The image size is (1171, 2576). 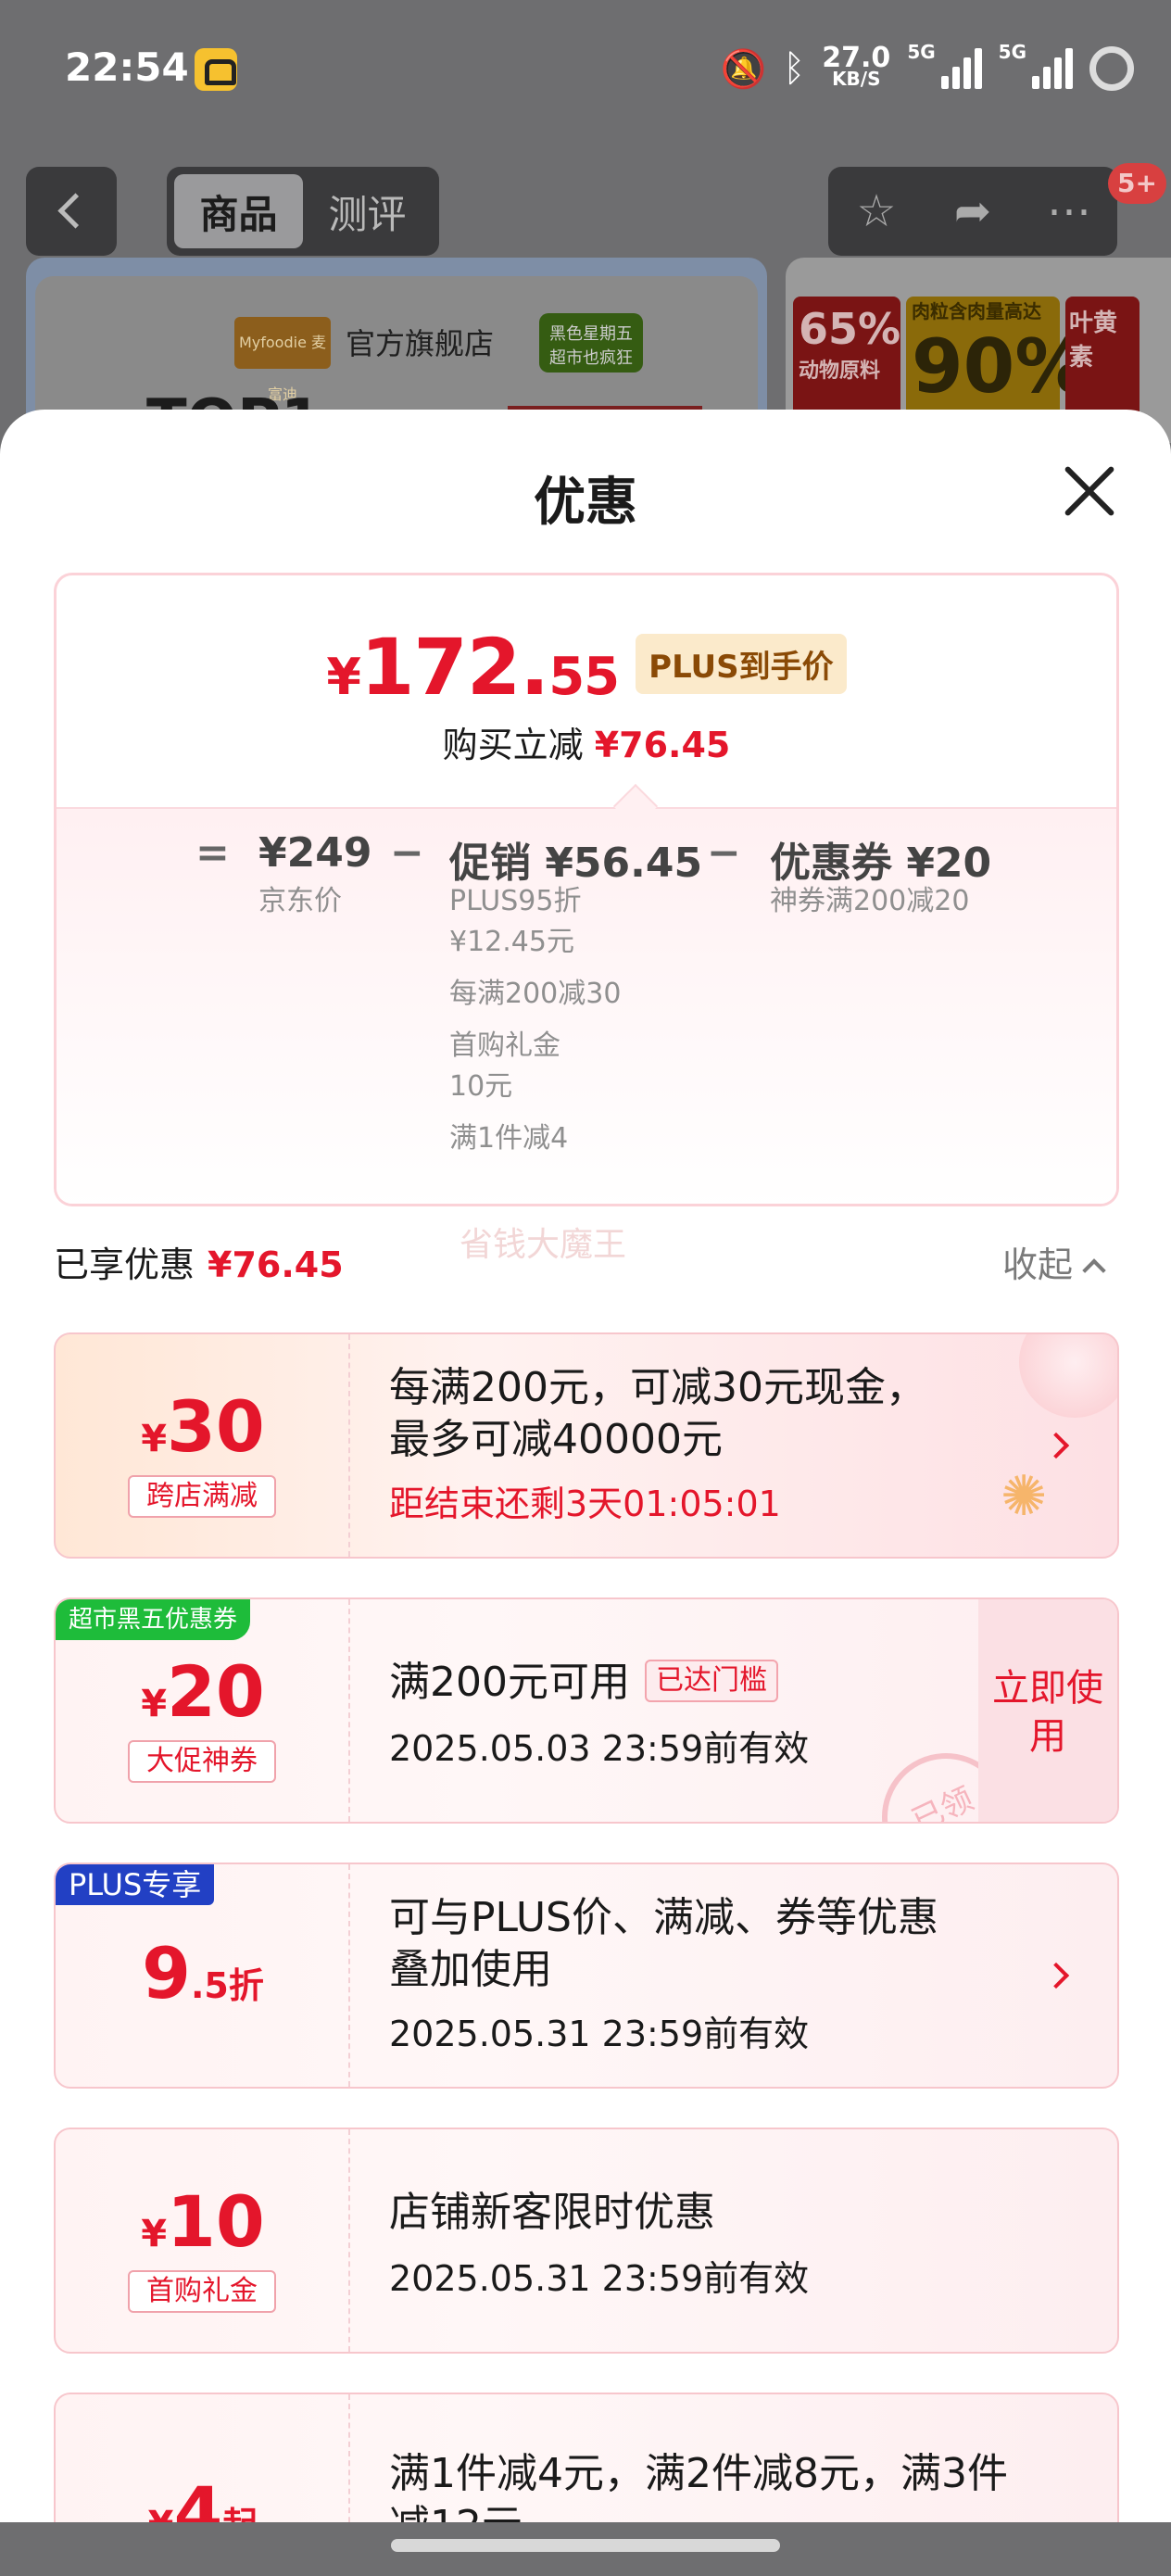 I want to click on promo-item: PLUS95折, so click(x=516, y=901).